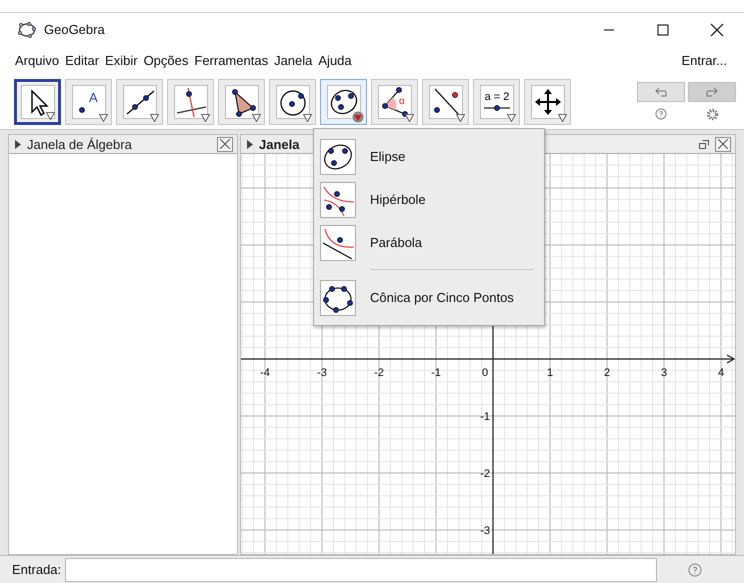 Image resolution: width=744 pixels, height=583 pixels. What do you see at coordinates (339, 201) in the screenshot?
I see `hyperbola-icon` at bounding box center [339, 201].